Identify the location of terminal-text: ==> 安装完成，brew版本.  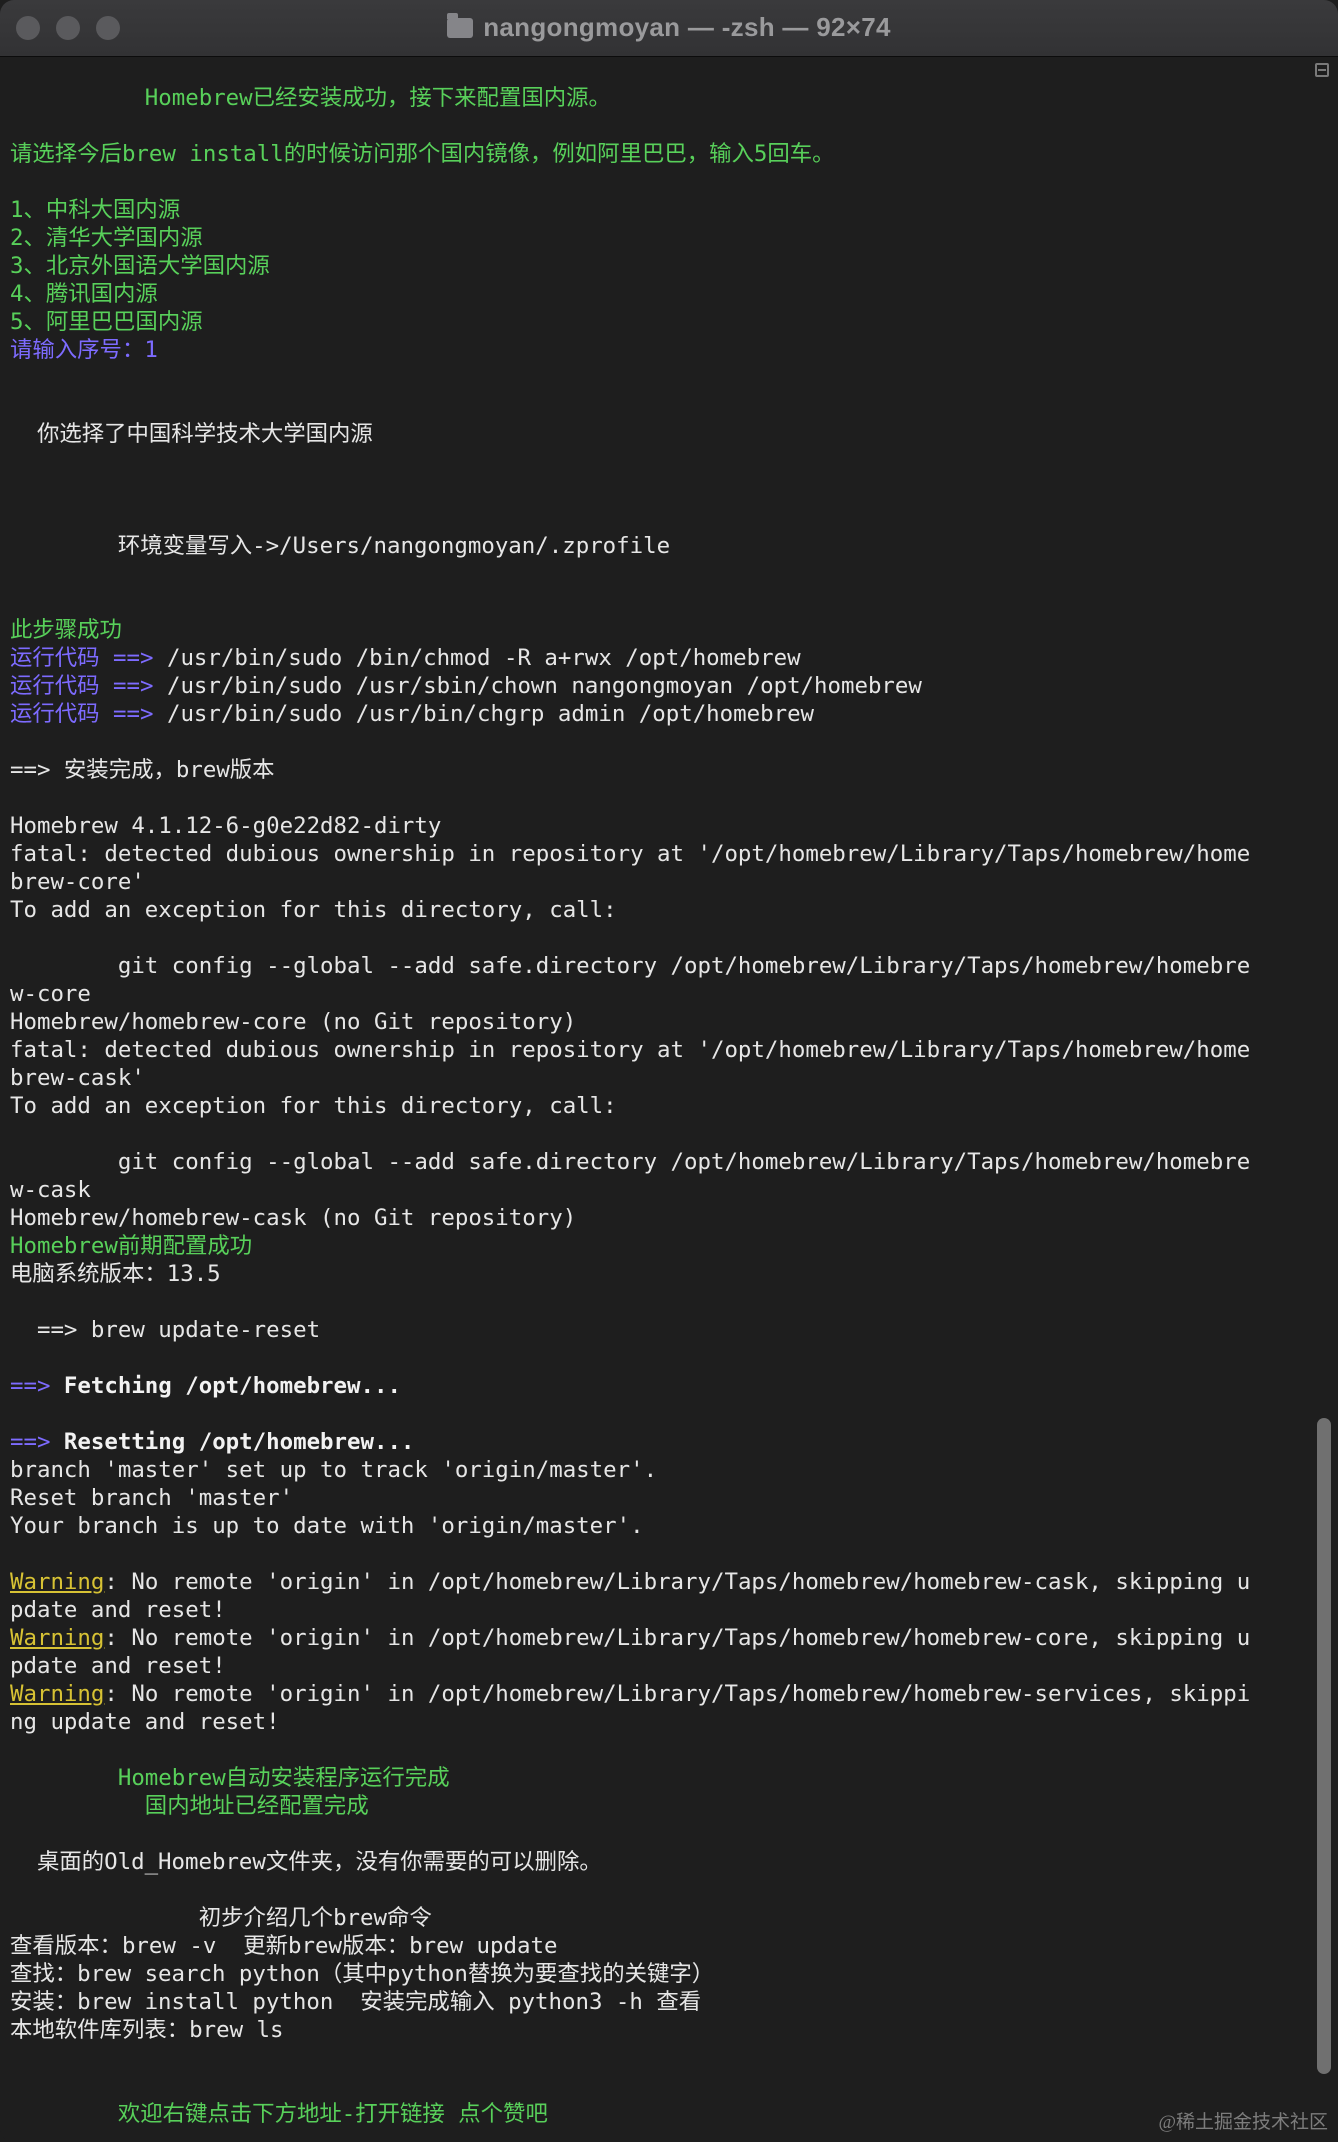
(142, 770).